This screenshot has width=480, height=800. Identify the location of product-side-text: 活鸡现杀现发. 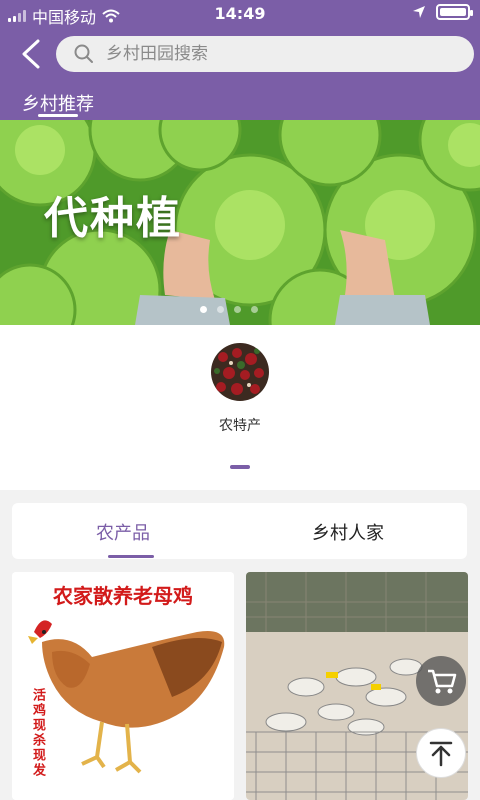
(37, 733).